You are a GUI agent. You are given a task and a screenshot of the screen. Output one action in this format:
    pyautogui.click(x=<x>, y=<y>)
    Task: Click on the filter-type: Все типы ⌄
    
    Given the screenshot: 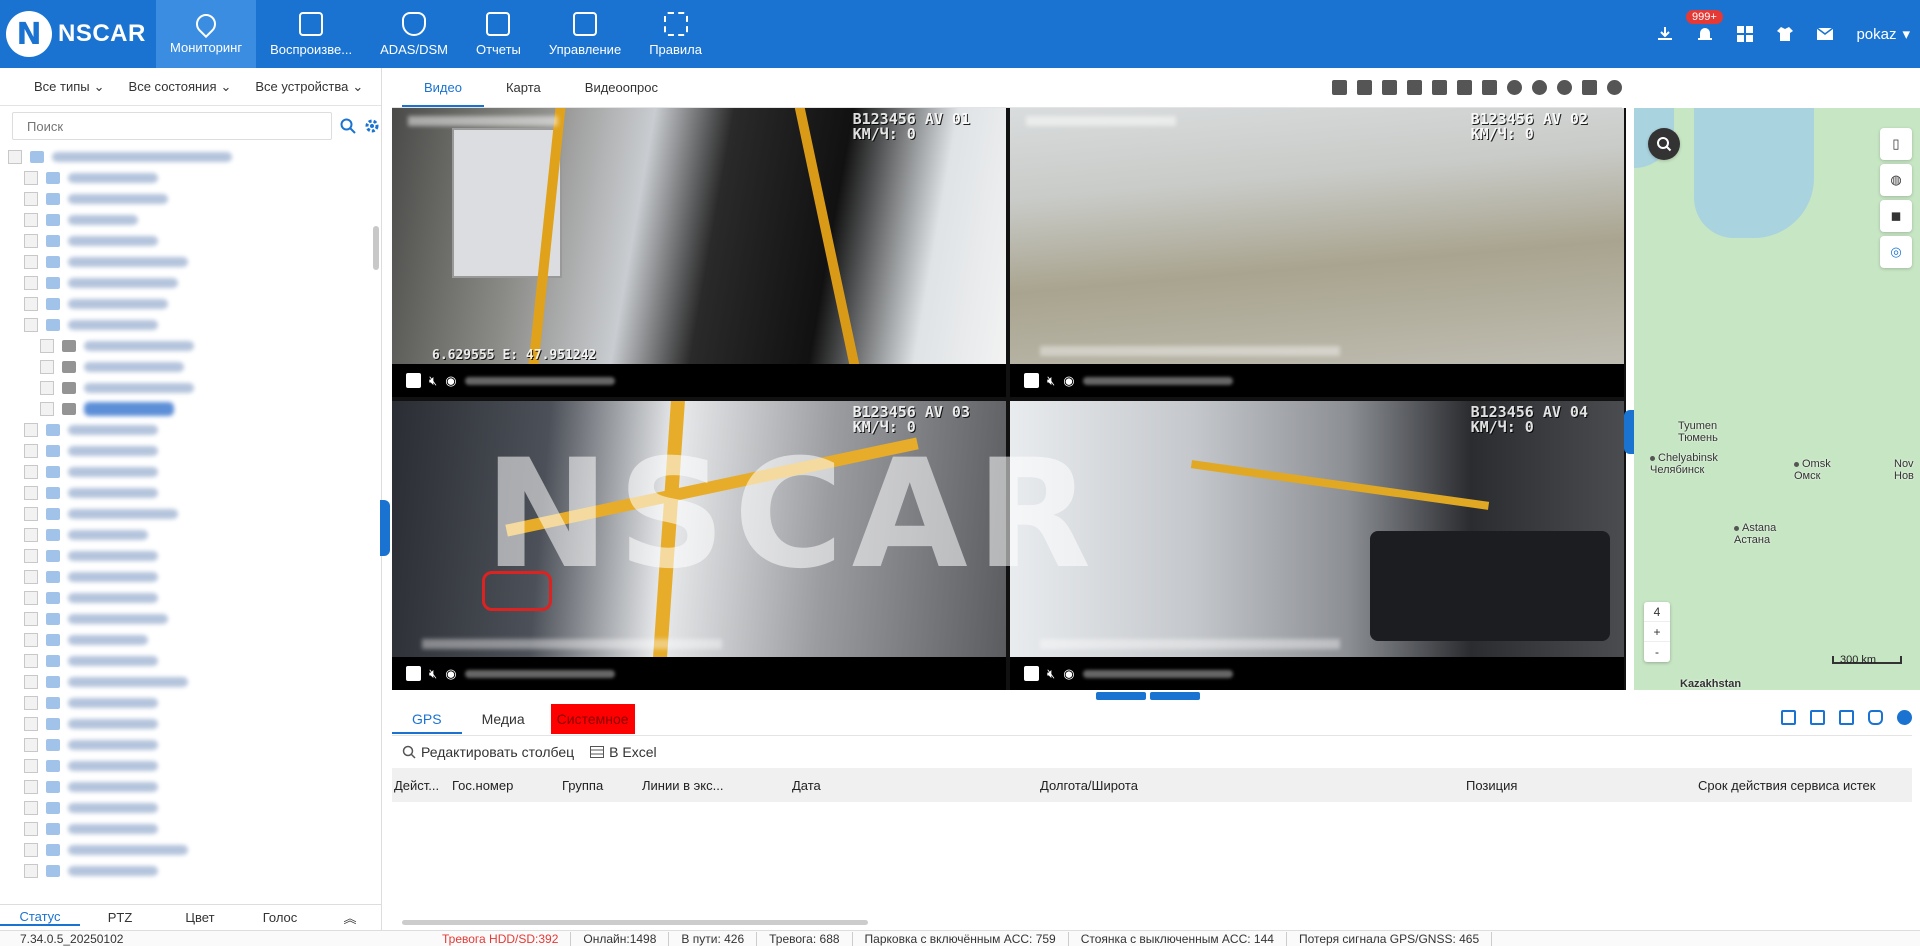 What is the action you would take?
    pyautogui.click(x=69, y=87)
    